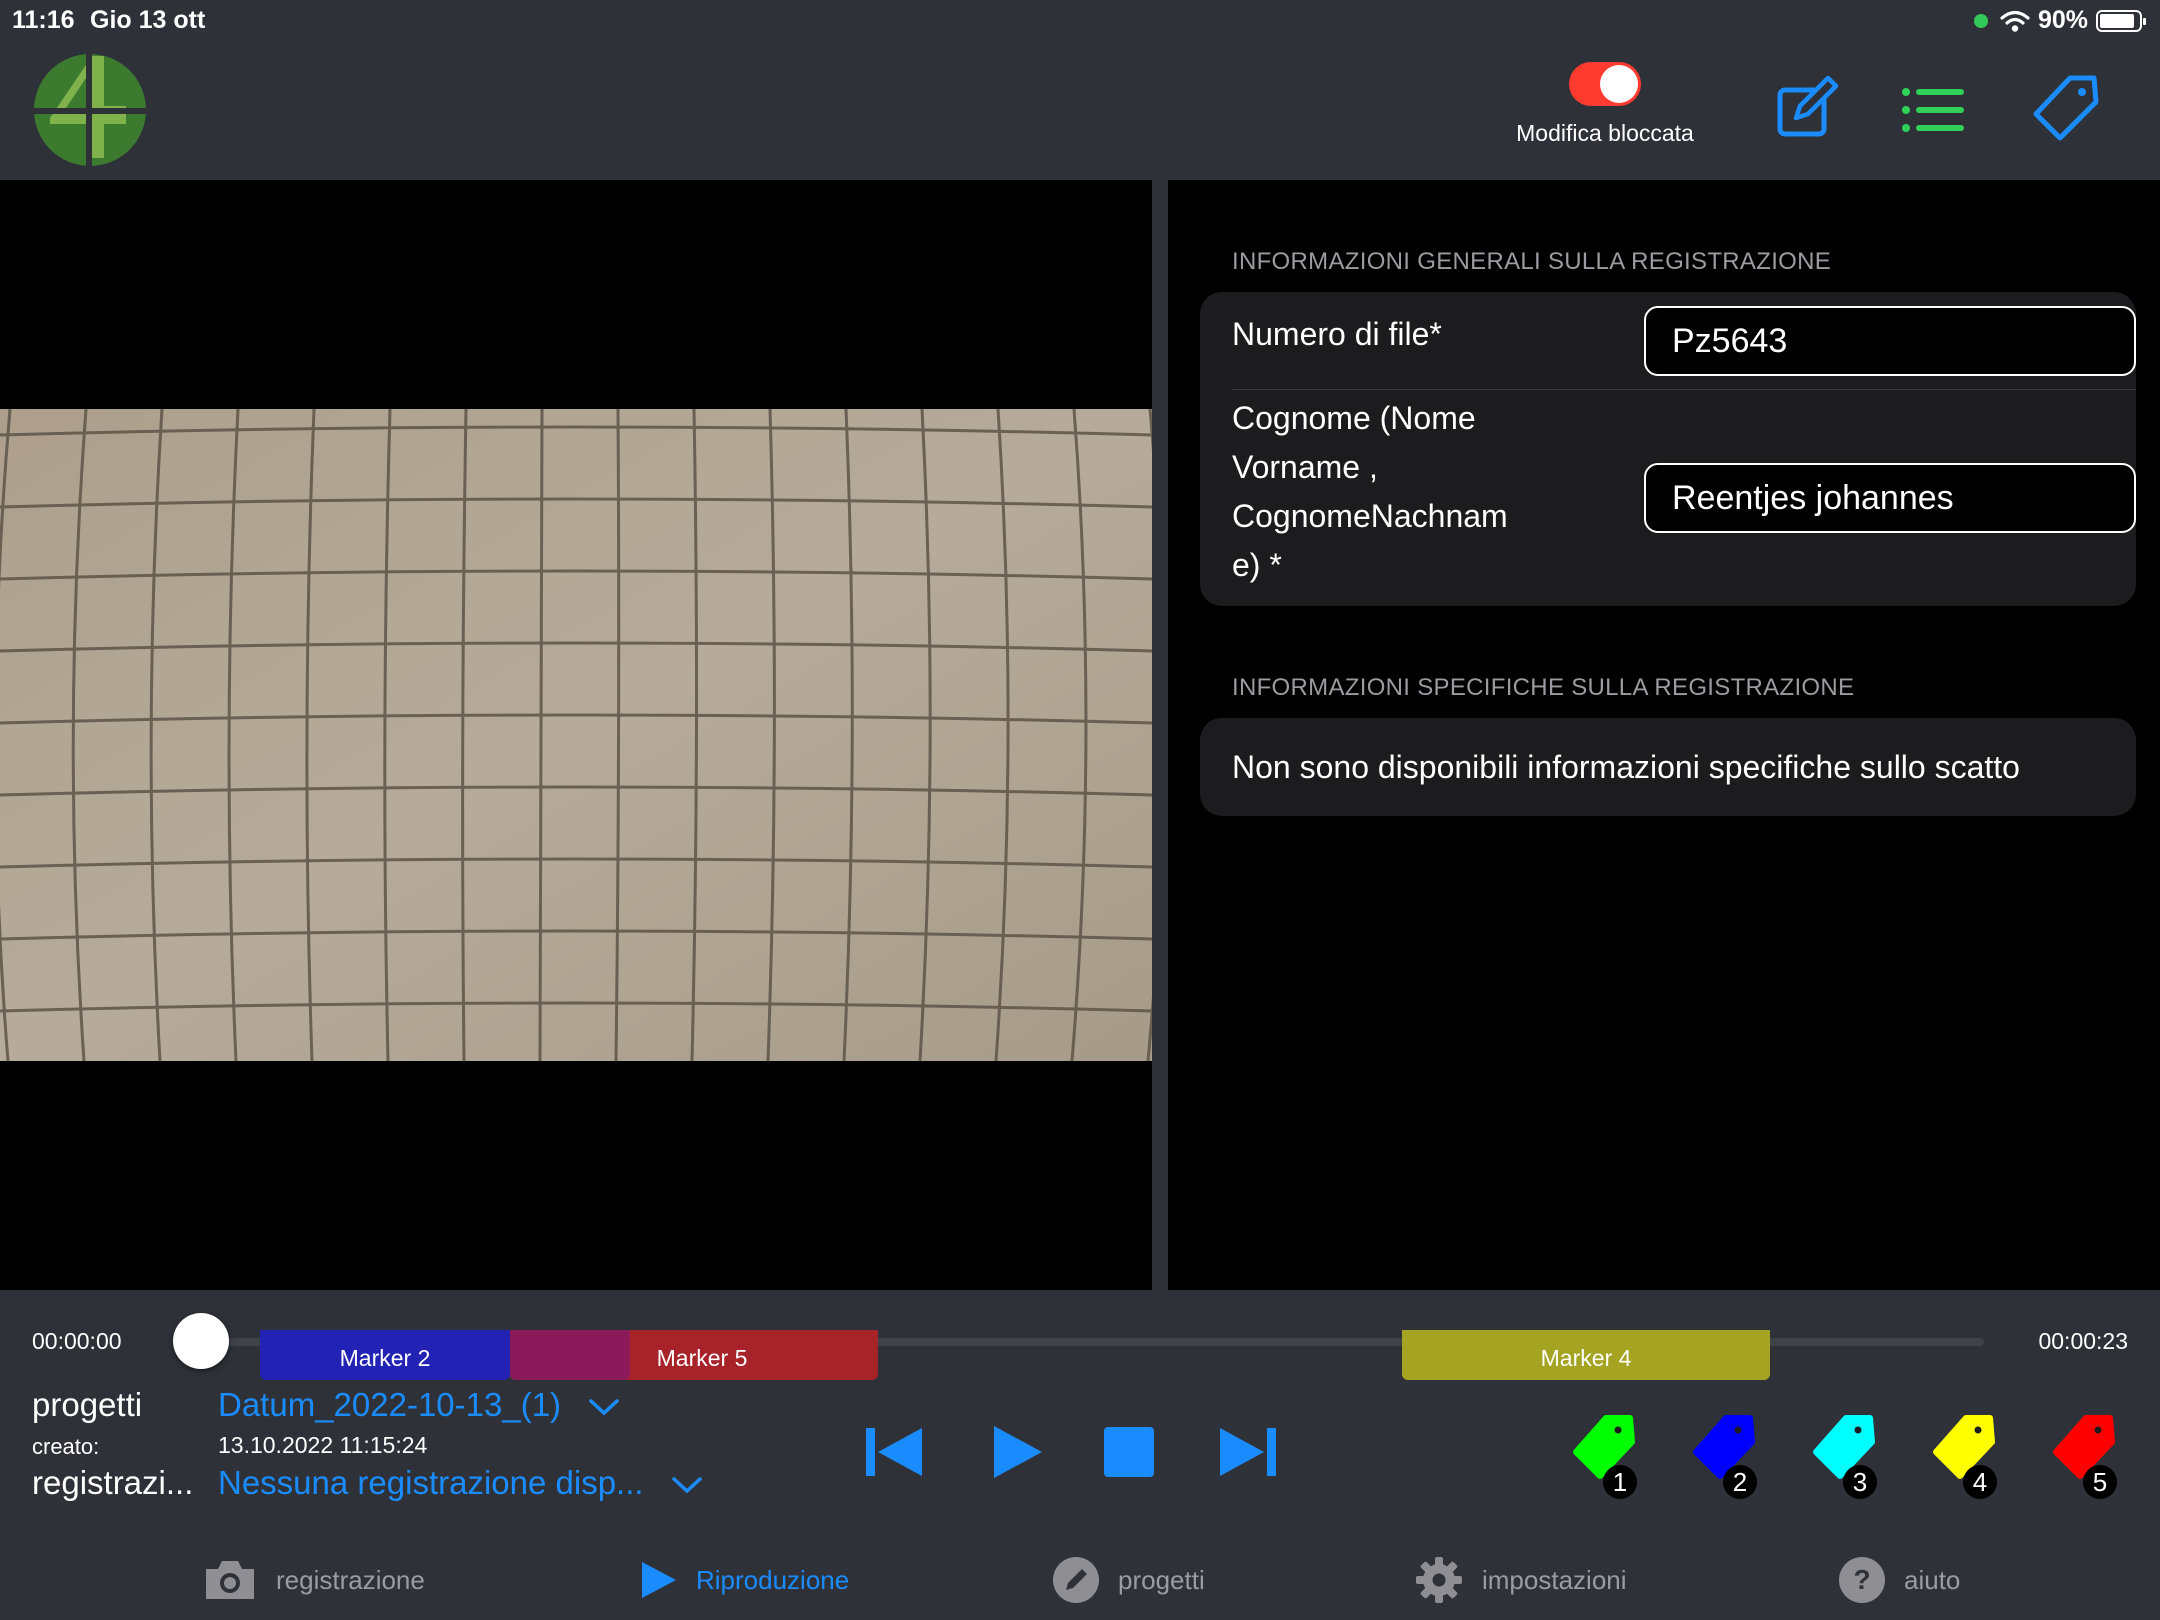 The height and width of the screenshot is (1620, 2160). What do you see at coordinates (419, 1405) in the screenshot?
I see `project-selector: Datum_2022-10-13_(1)` at bounding box center [419, 1405].